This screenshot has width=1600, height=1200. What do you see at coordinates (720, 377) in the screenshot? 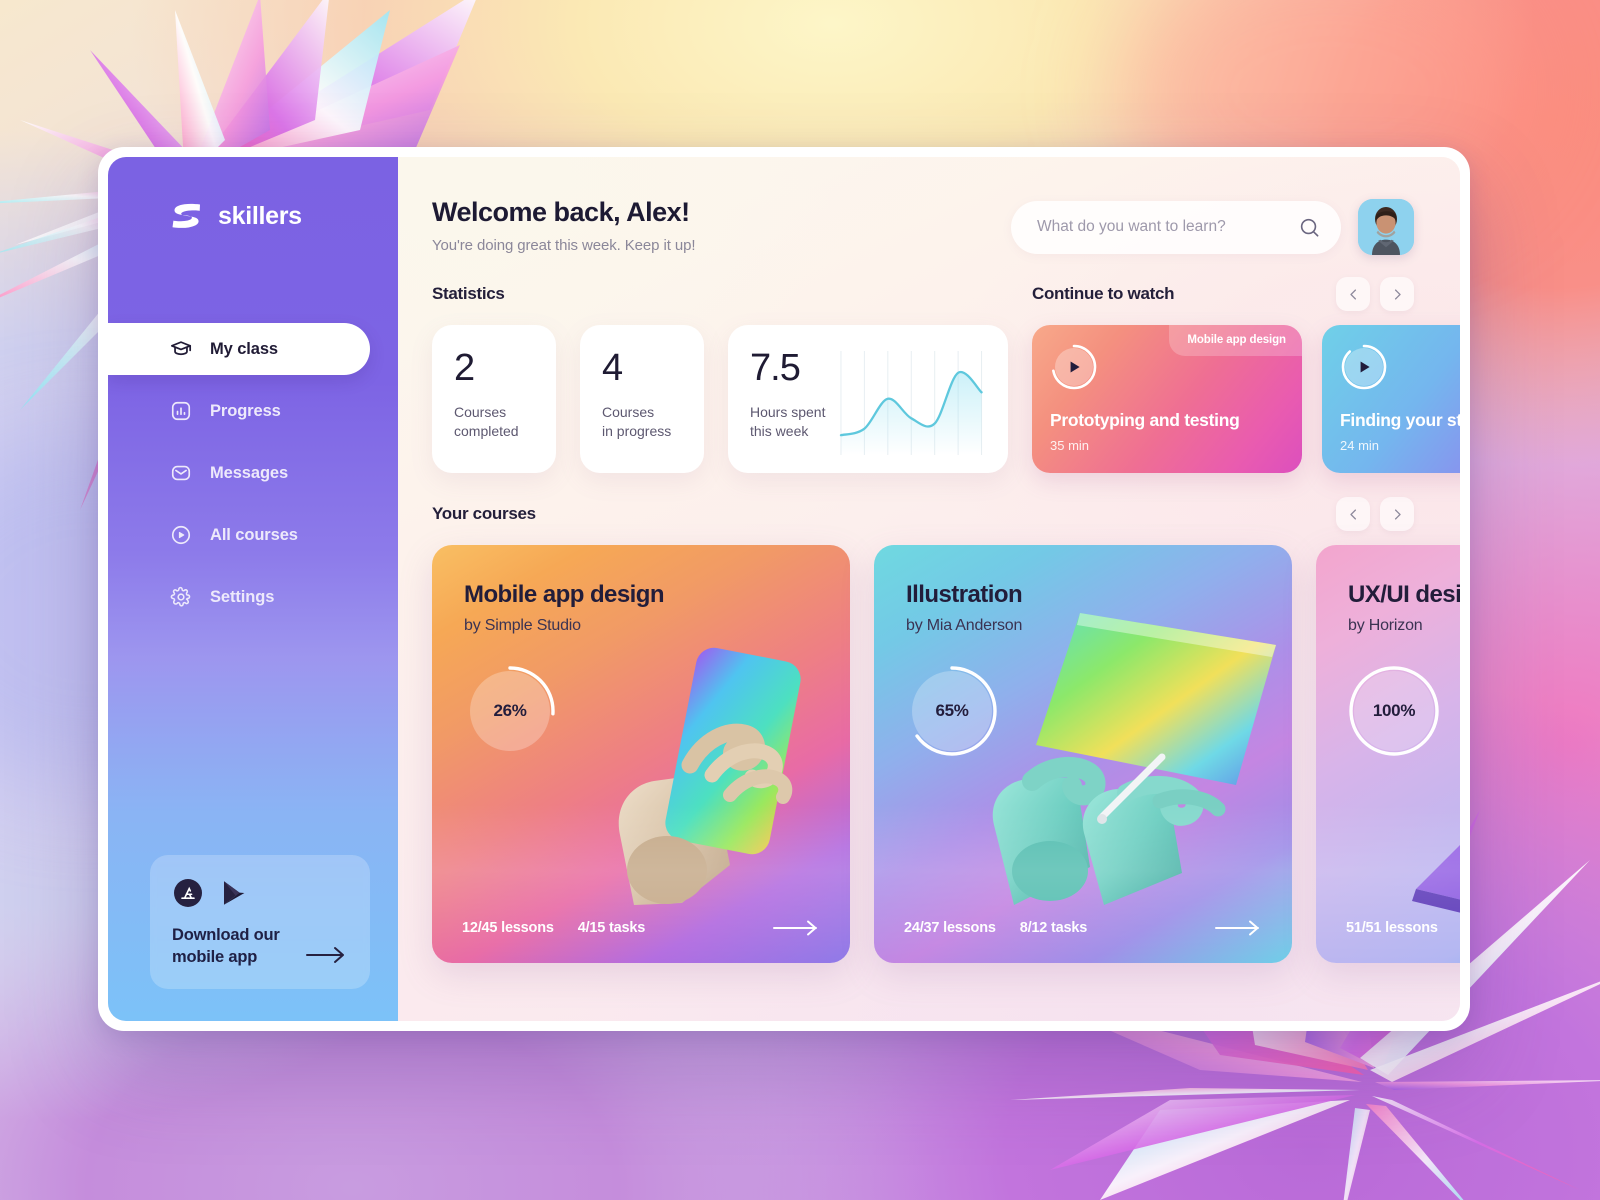
I see `statistics-section: Statistics 2 Courses completed 4 Courses` at bounding box center [720, 377].